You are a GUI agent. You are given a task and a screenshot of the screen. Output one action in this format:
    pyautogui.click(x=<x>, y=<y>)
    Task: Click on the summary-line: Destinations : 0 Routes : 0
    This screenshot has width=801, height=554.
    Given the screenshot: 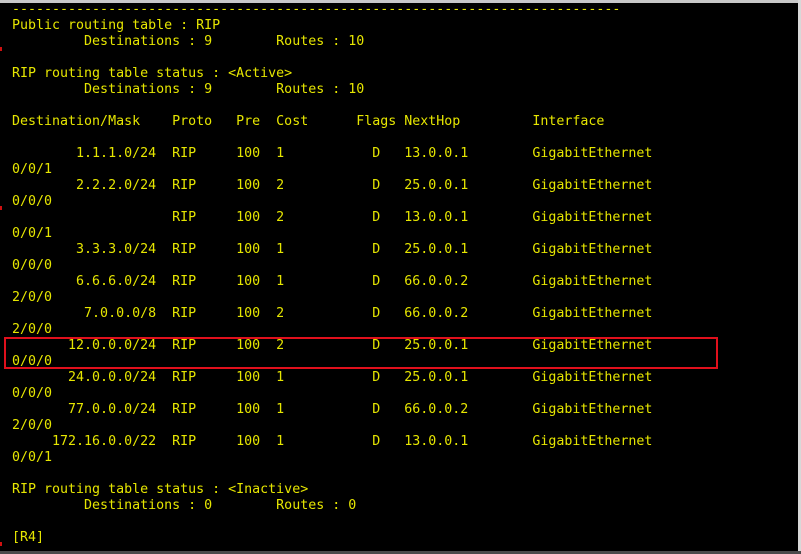 What is the action you would take?
    pyautogui.click(x=184, y=505)
    